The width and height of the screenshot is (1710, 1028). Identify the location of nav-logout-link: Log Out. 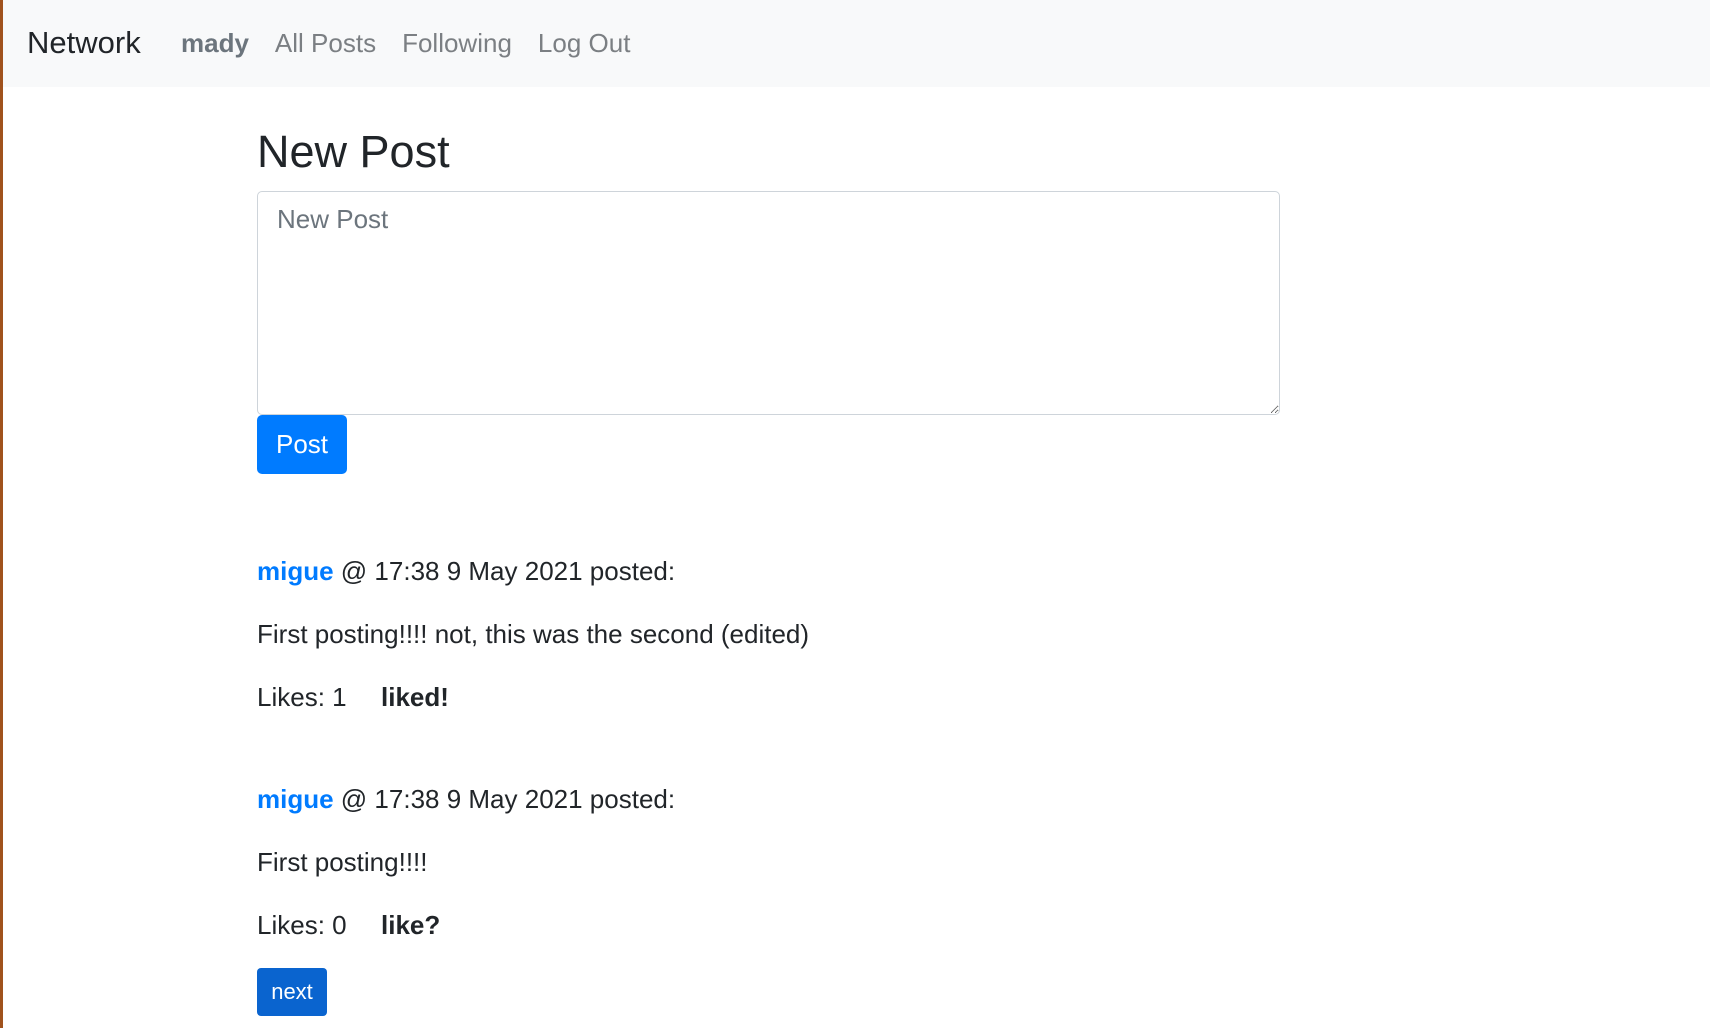
(584, 43).